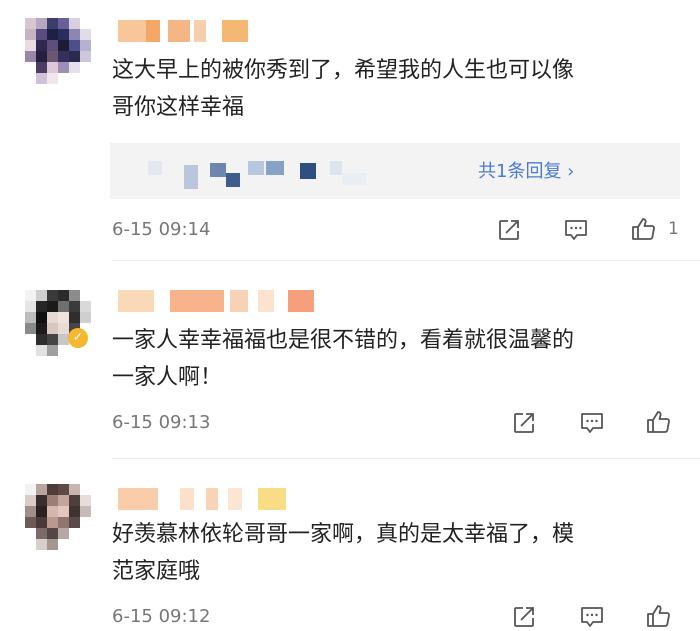 Image resolution: width=700 pixels, height=631 pixels. What do you see at coordinates (343, 89) in the screenshot?
I see `comment-text: 这大早上的被你秀到了，希望我的人生也可以像 哥你这样幸福` at bounding box center [343, 89].